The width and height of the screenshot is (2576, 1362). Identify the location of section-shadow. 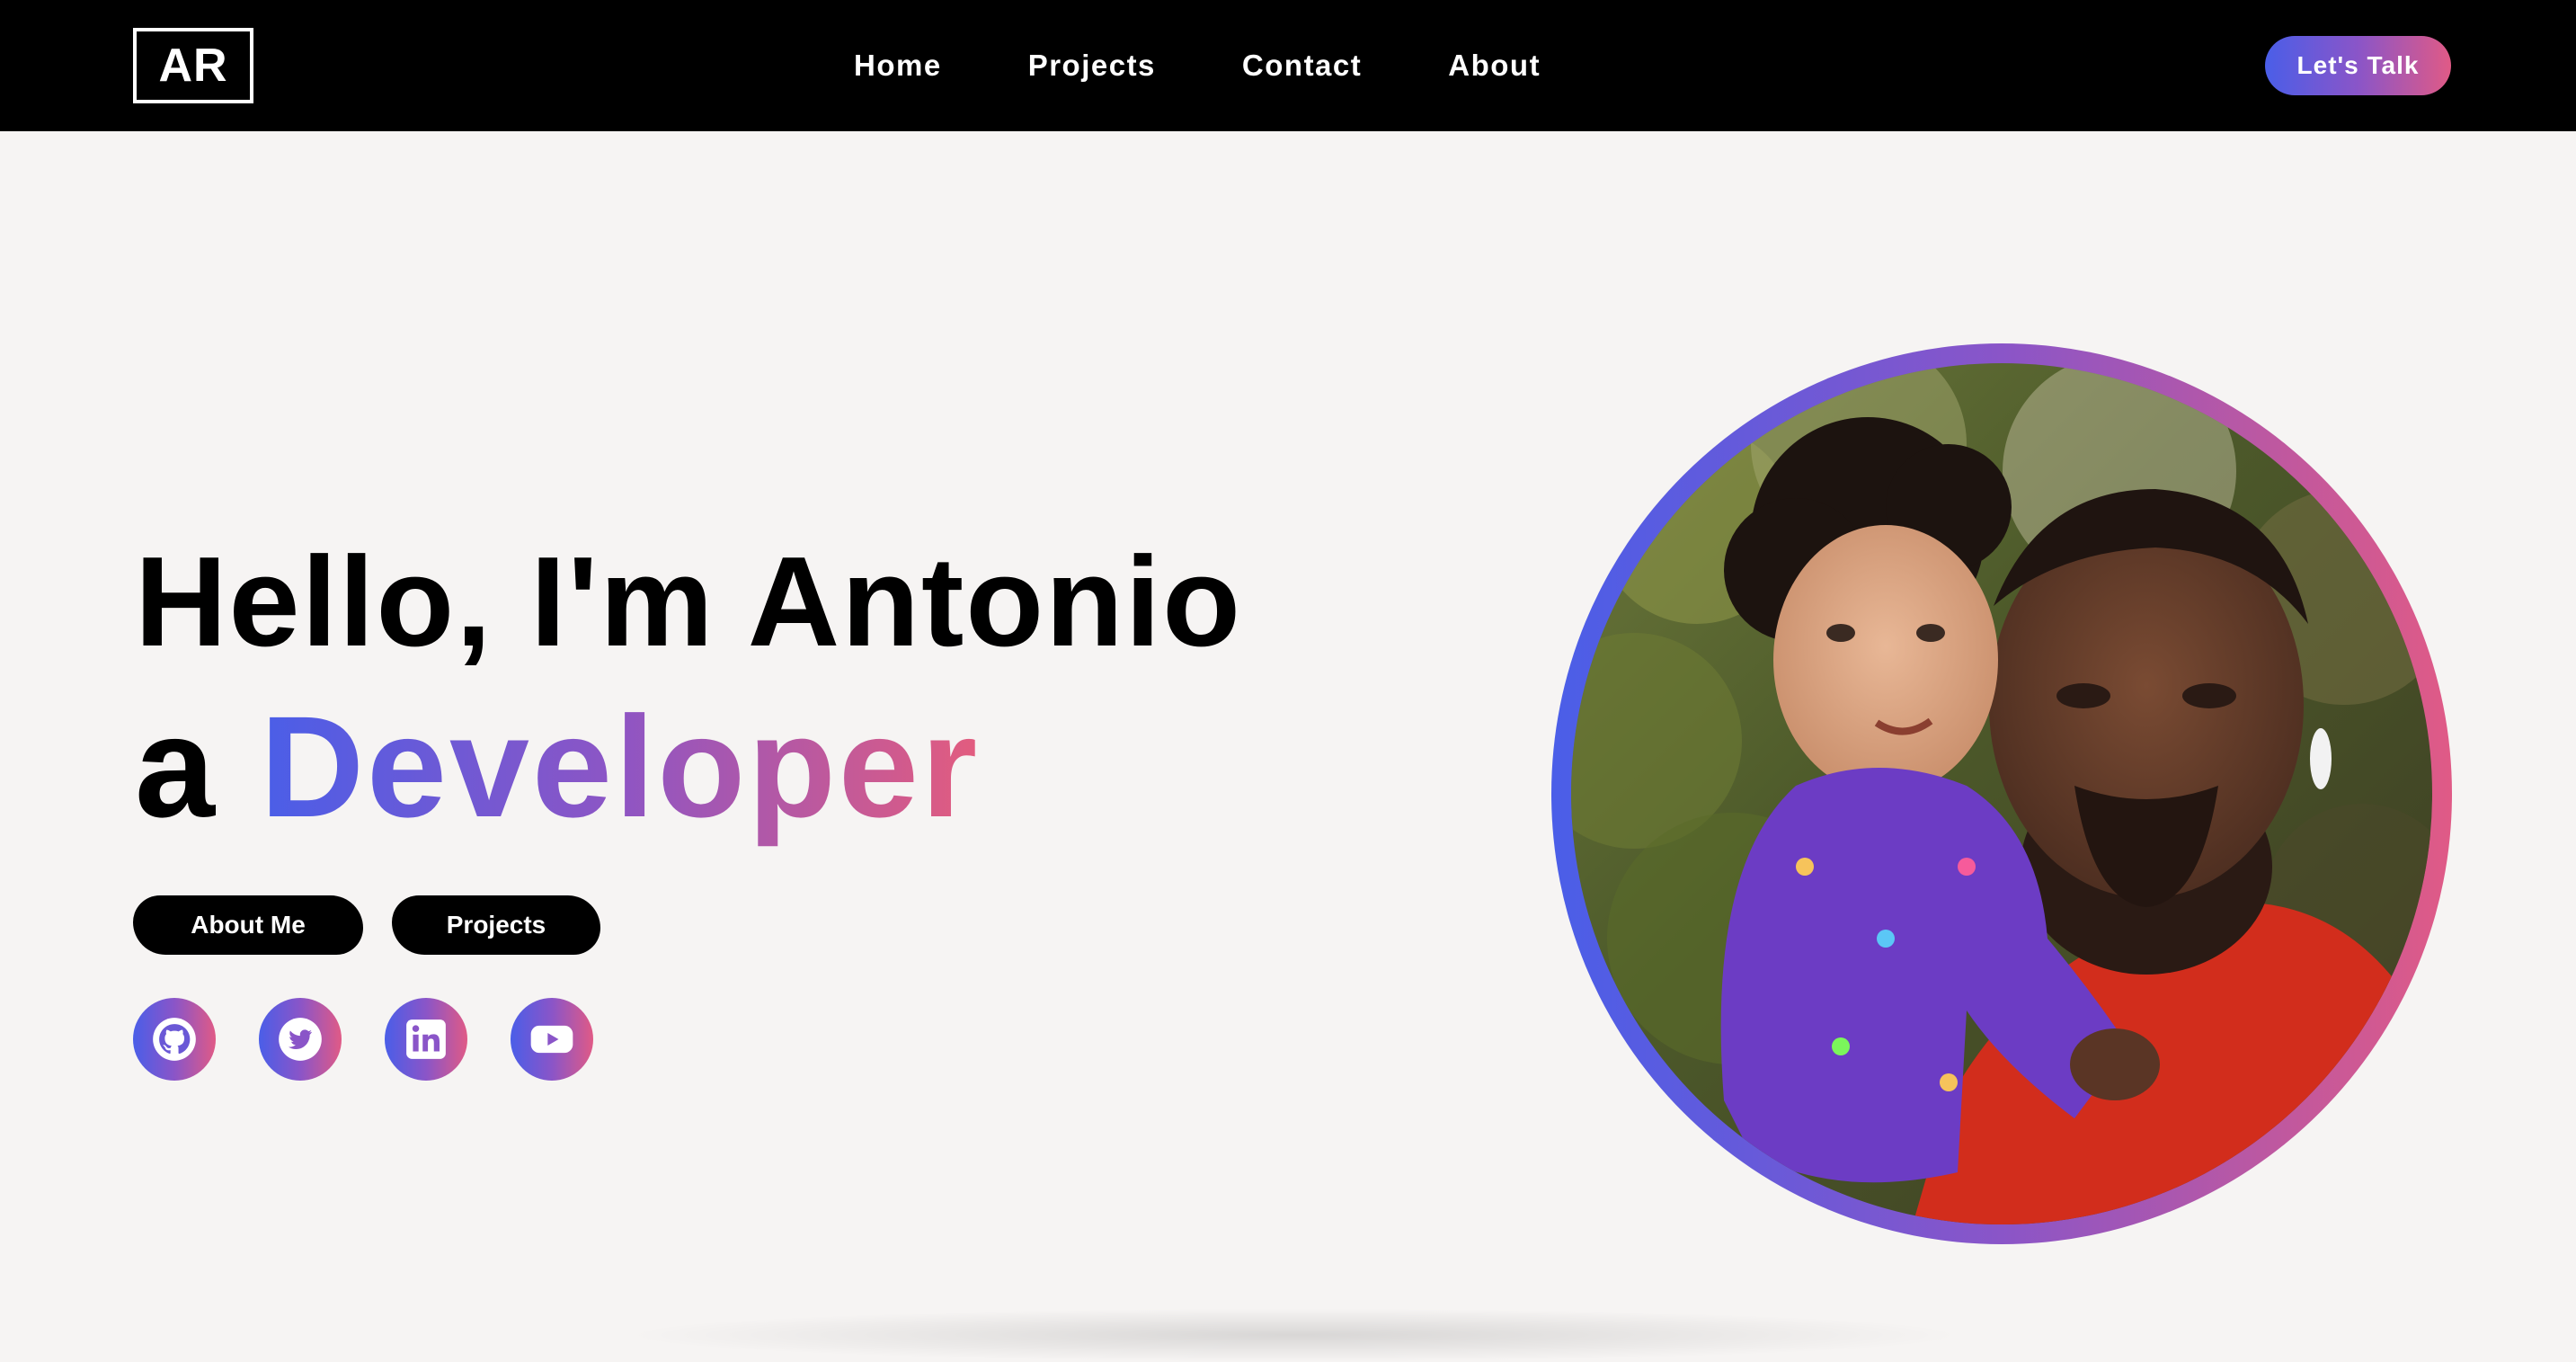
(1294, 1335).